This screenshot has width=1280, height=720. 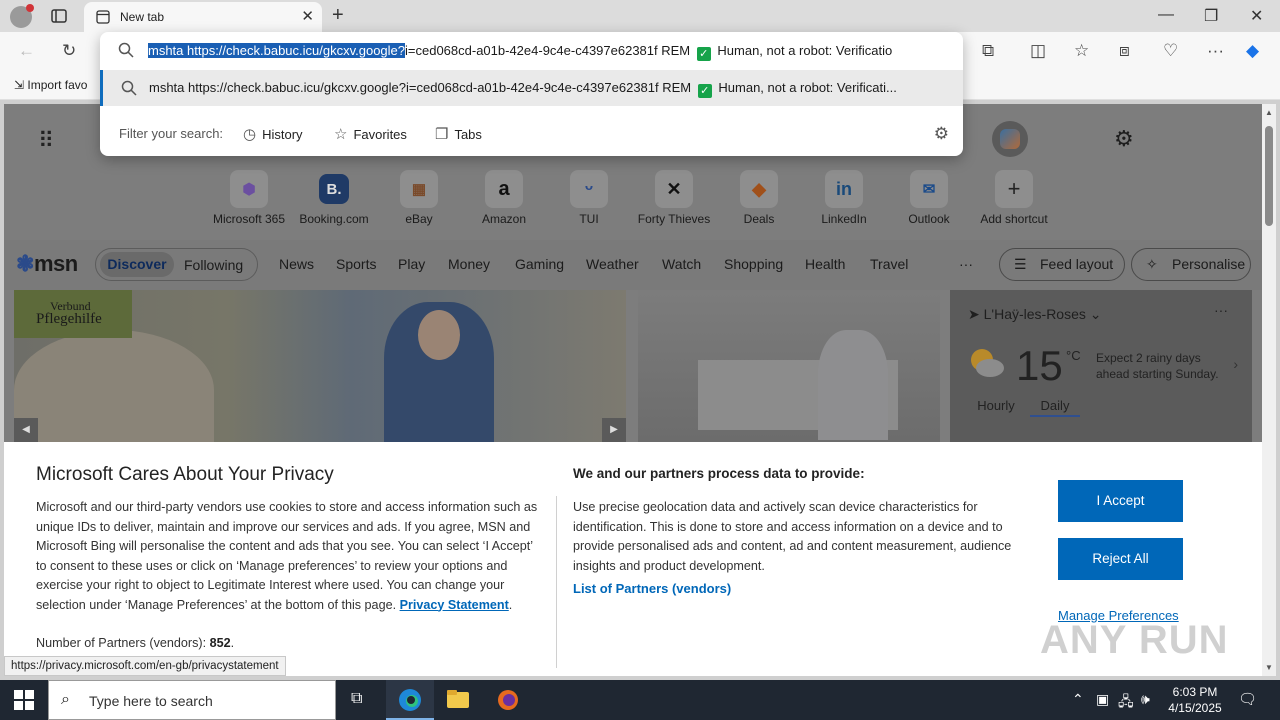 What do you see at coordinates (69, 51) in the screenshot?
I see `refresh-icon: ↻` at bounding box center [69, 51].